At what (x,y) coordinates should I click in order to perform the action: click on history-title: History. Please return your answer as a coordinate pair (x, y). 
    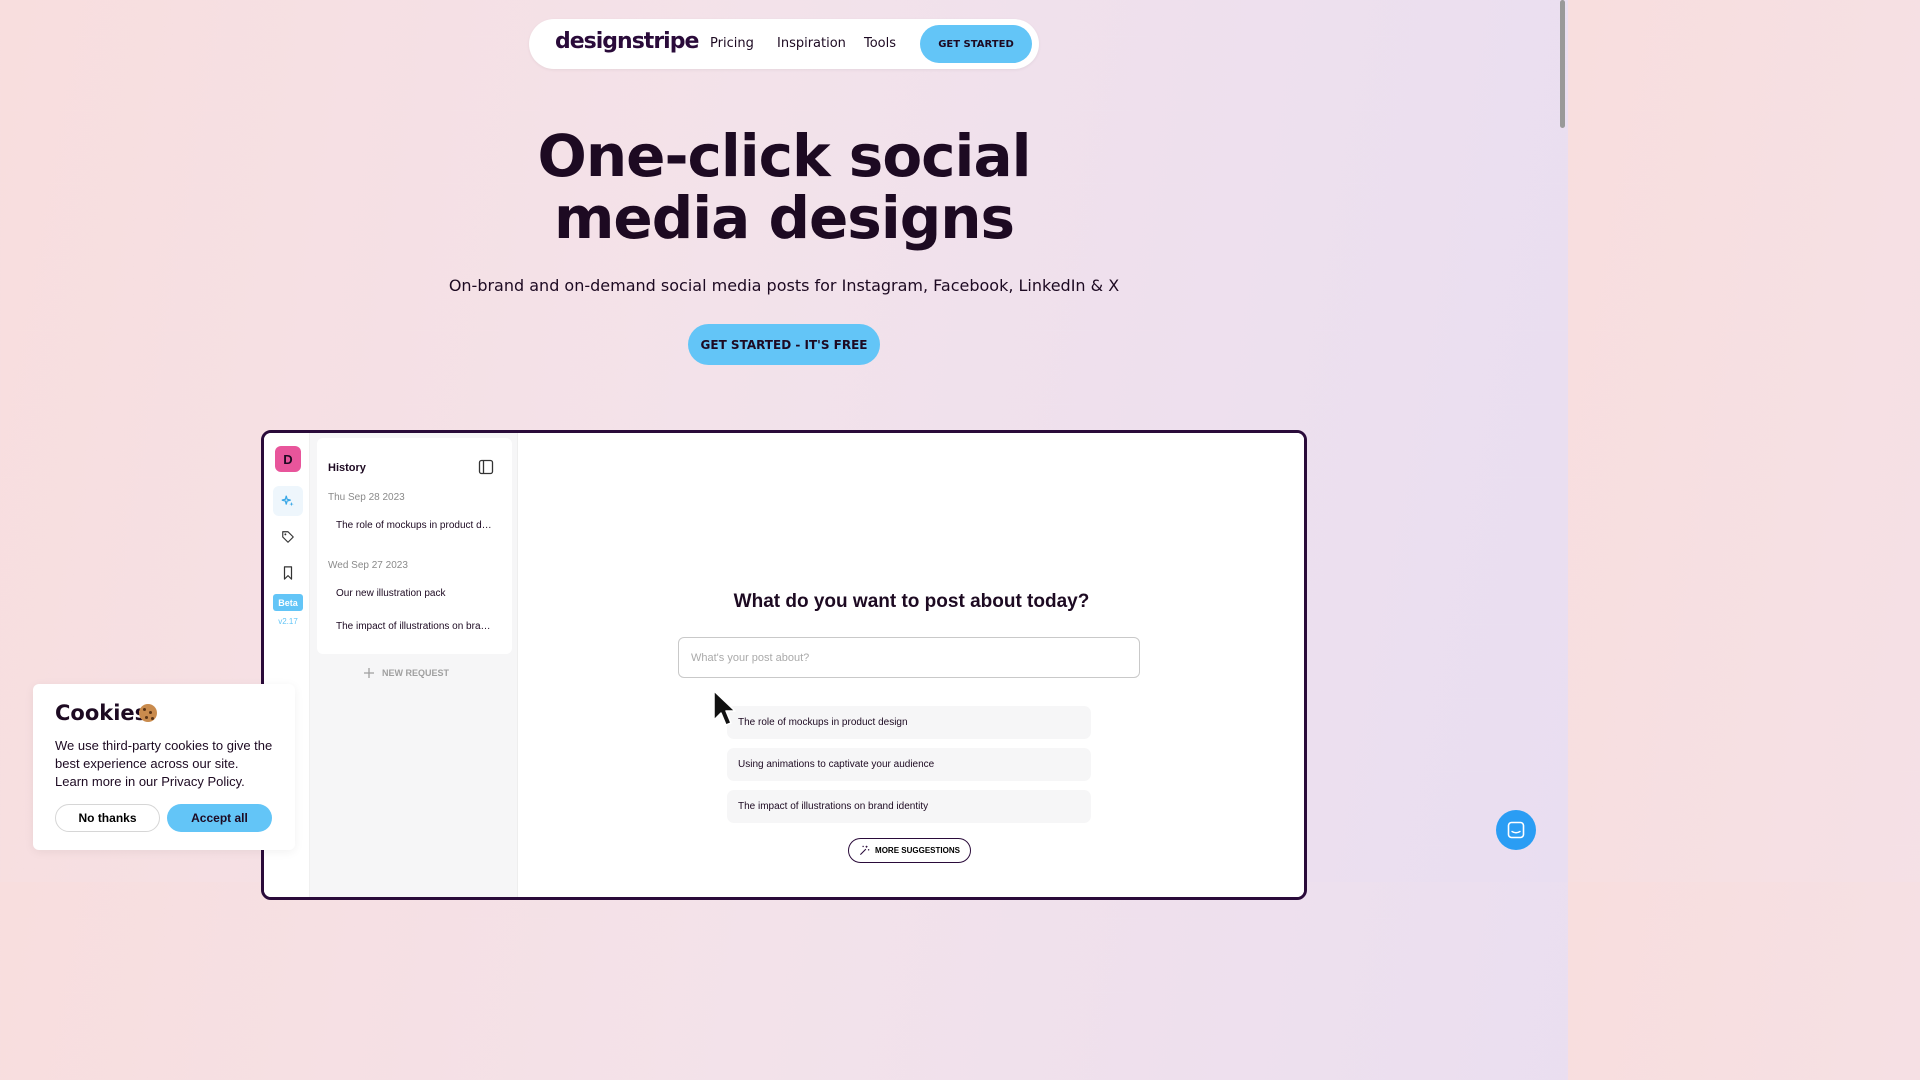
    Looking at the image, I should click on (347, 468).